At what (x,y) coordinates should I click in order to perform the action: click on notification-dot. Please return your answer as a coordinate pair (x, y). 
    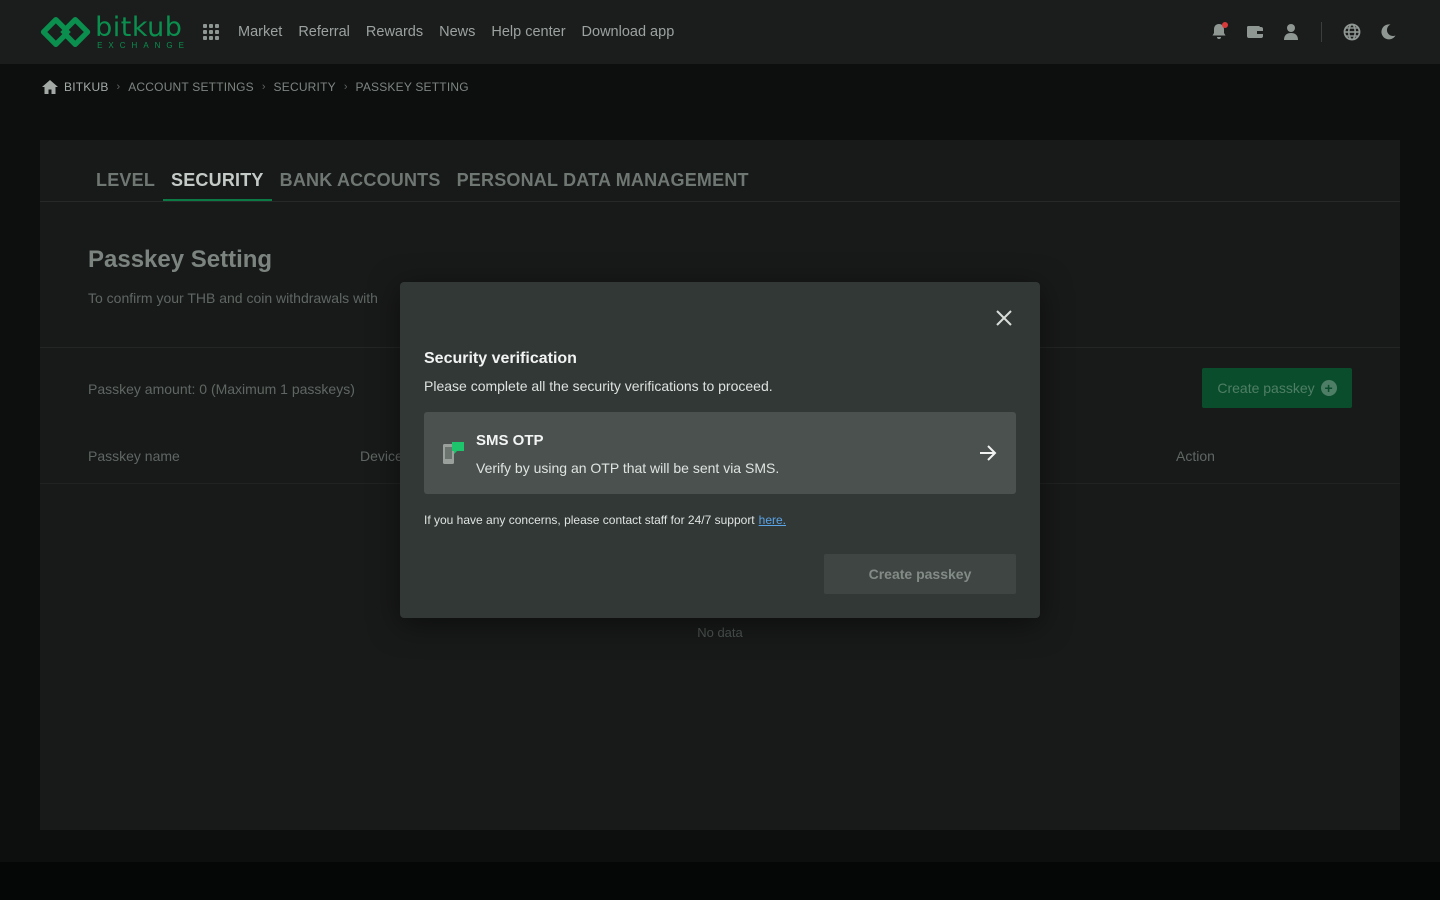
    Looking at the image, I should click on (1225, 25).